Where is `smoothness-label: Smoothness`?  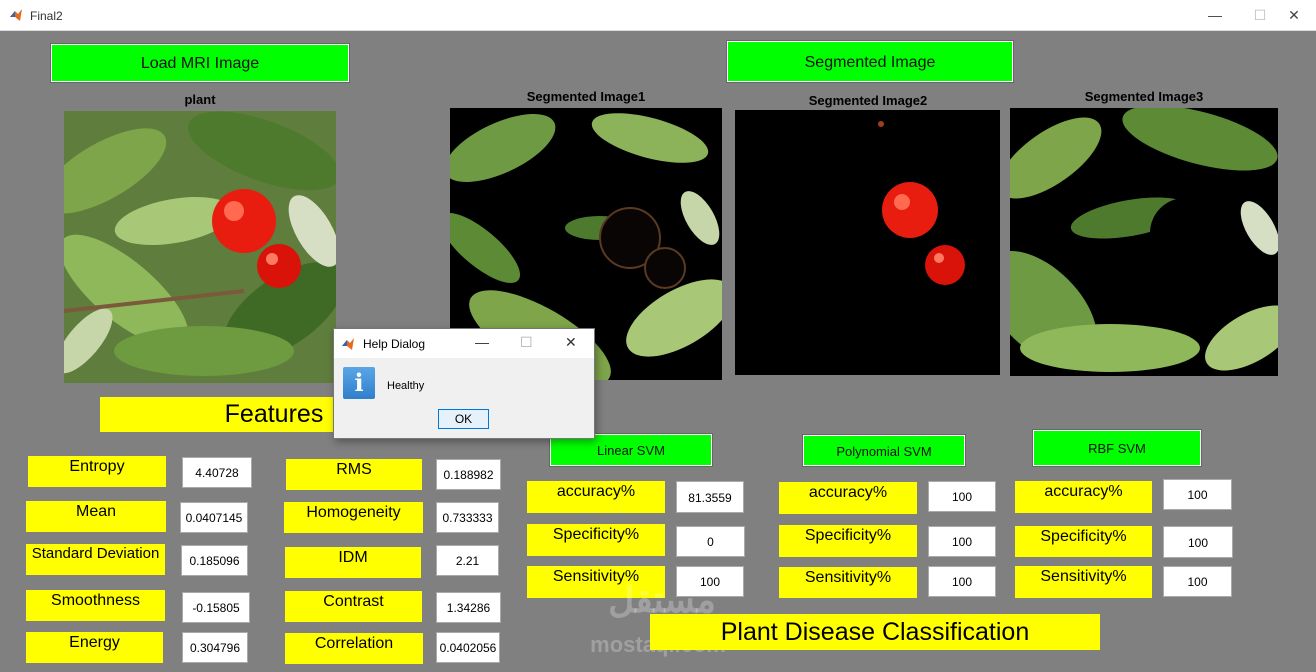 smoothness-label: Smoothness is located at coordinates (95, 605).